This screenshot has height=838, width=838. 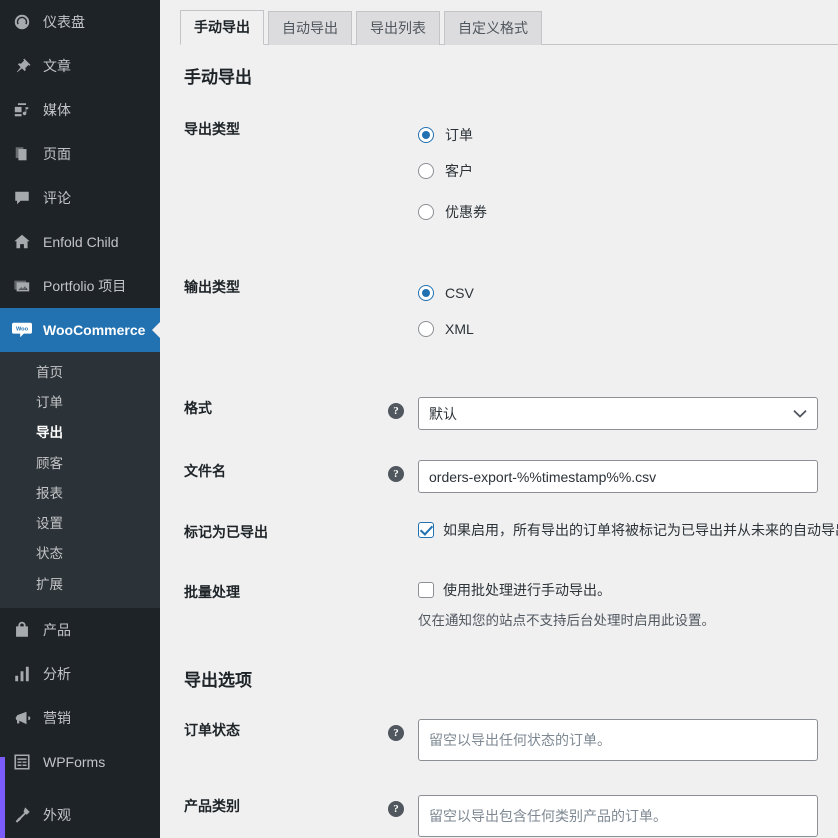 I want to click on checkbox-label: 如果启用，所有导出的订单将被标记为已导出并从未来的自动导出中排除。, so click(x=640, y=530).